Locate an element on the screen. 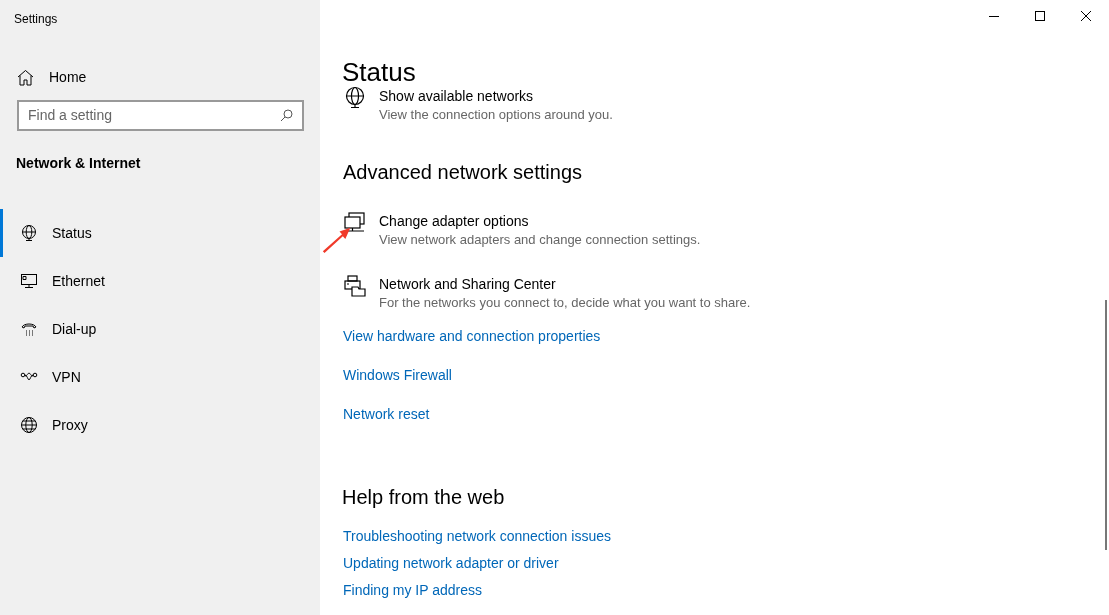  close-icon is located at coordinates (1086, 16).